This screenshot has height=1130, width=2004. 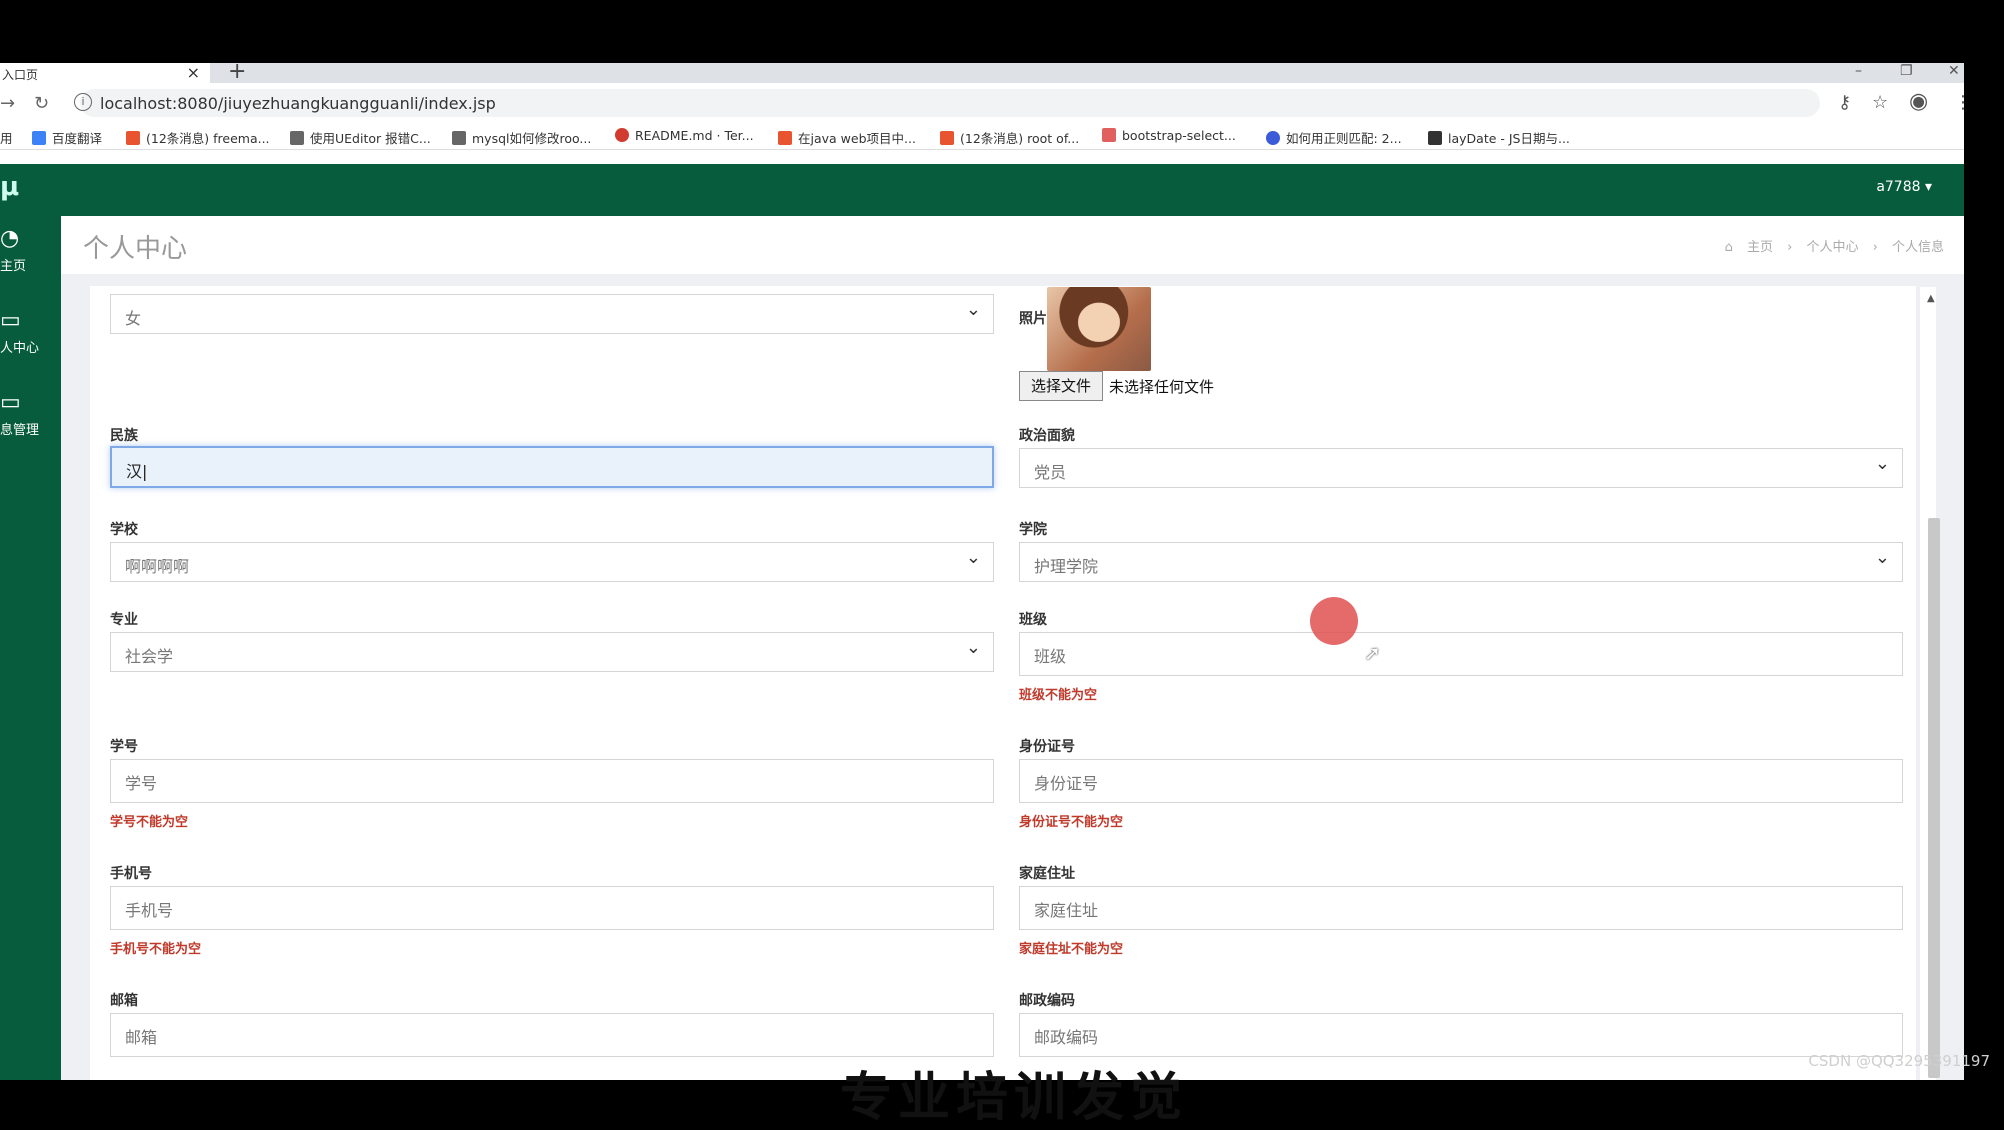 I want to click on id-card-error: 身份证号不能为空, so click(x=1071, y=822).